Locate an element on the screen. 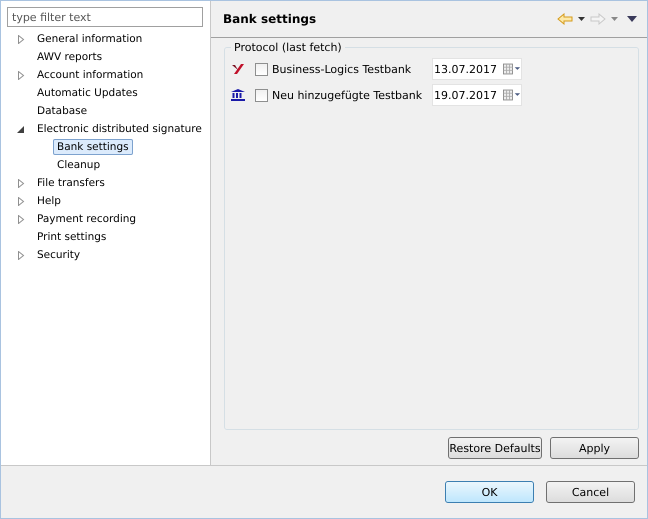  filter-field: type filter text is located at coordinates (105, 17).